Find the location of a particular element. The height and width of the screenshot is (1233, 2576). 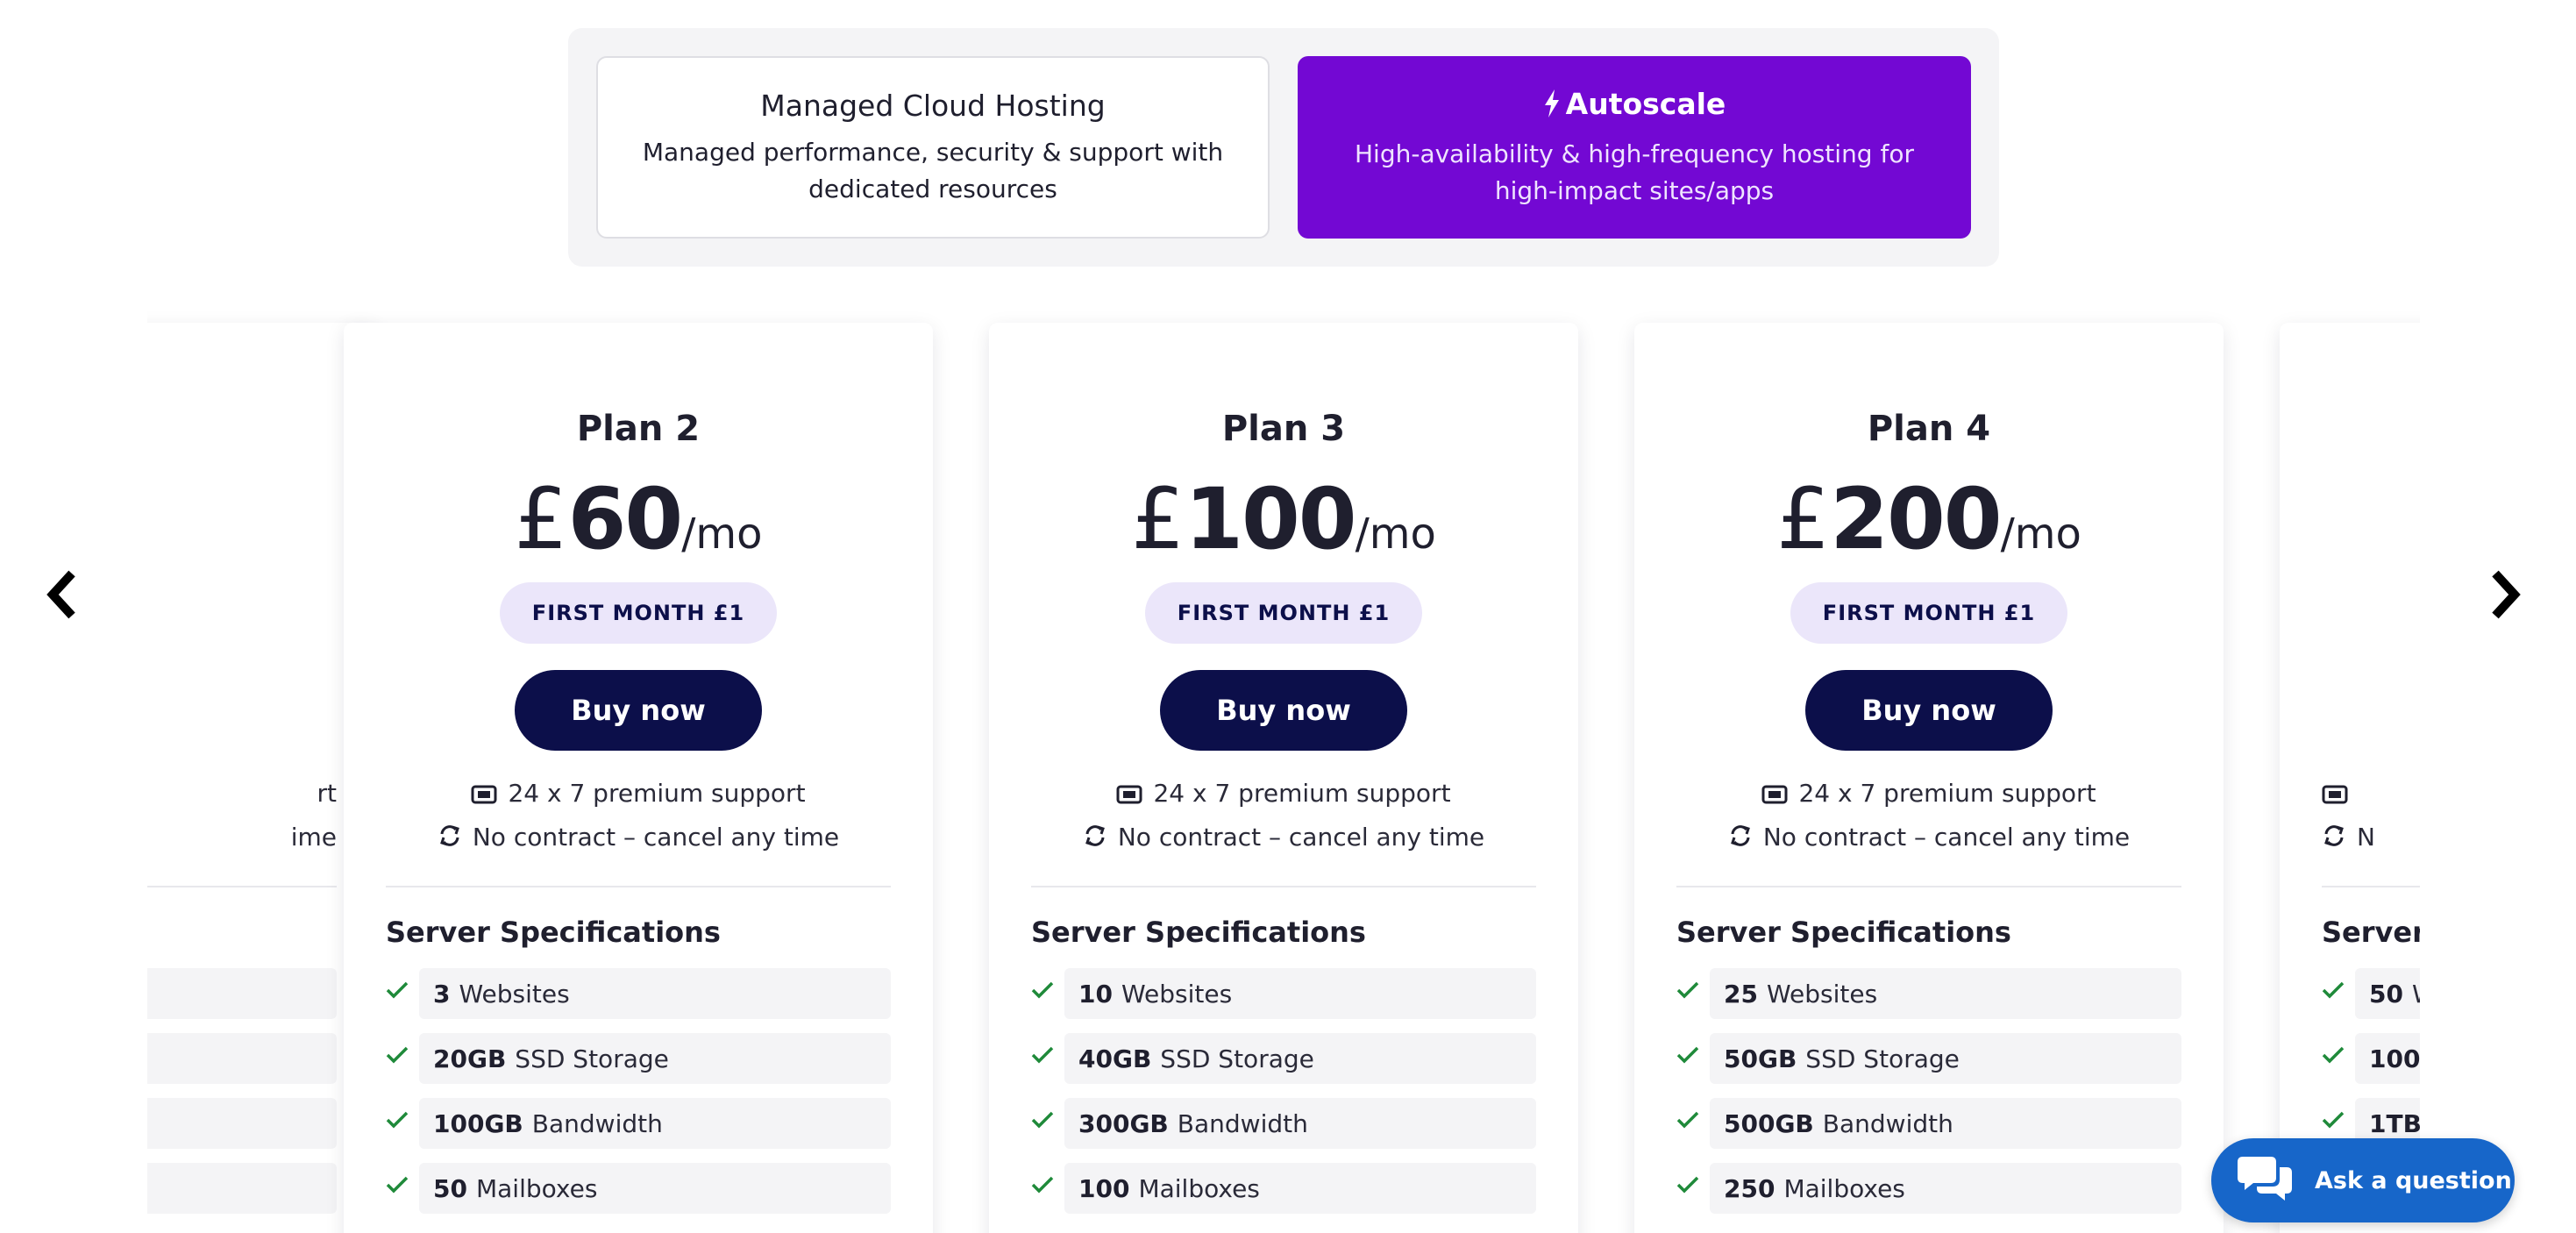

spec-value: 50 is located at coordinates (450, 1188).